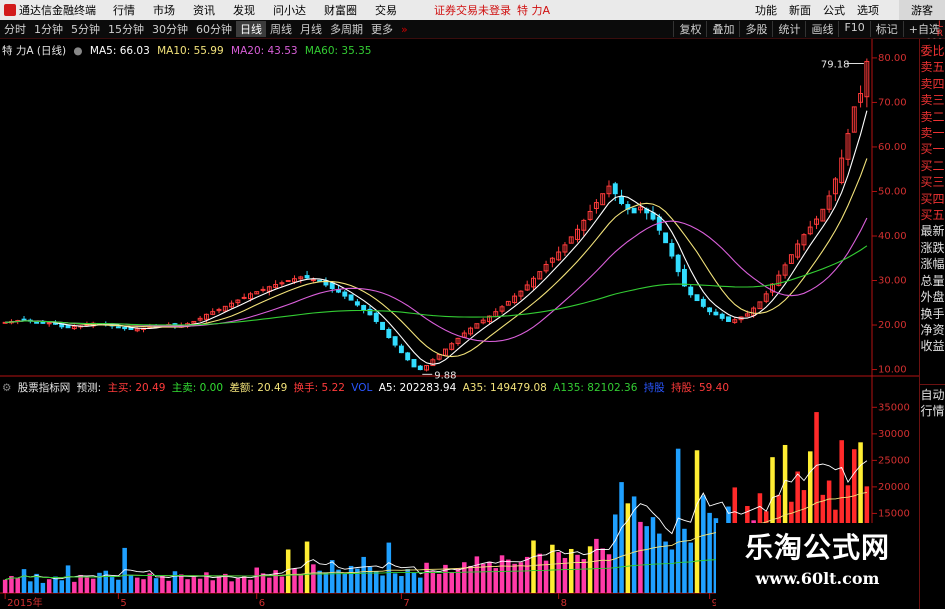 The width and height of the screenshot is (945, 609). I want to click on menu-new-layout: 新面, so click(800, 10).